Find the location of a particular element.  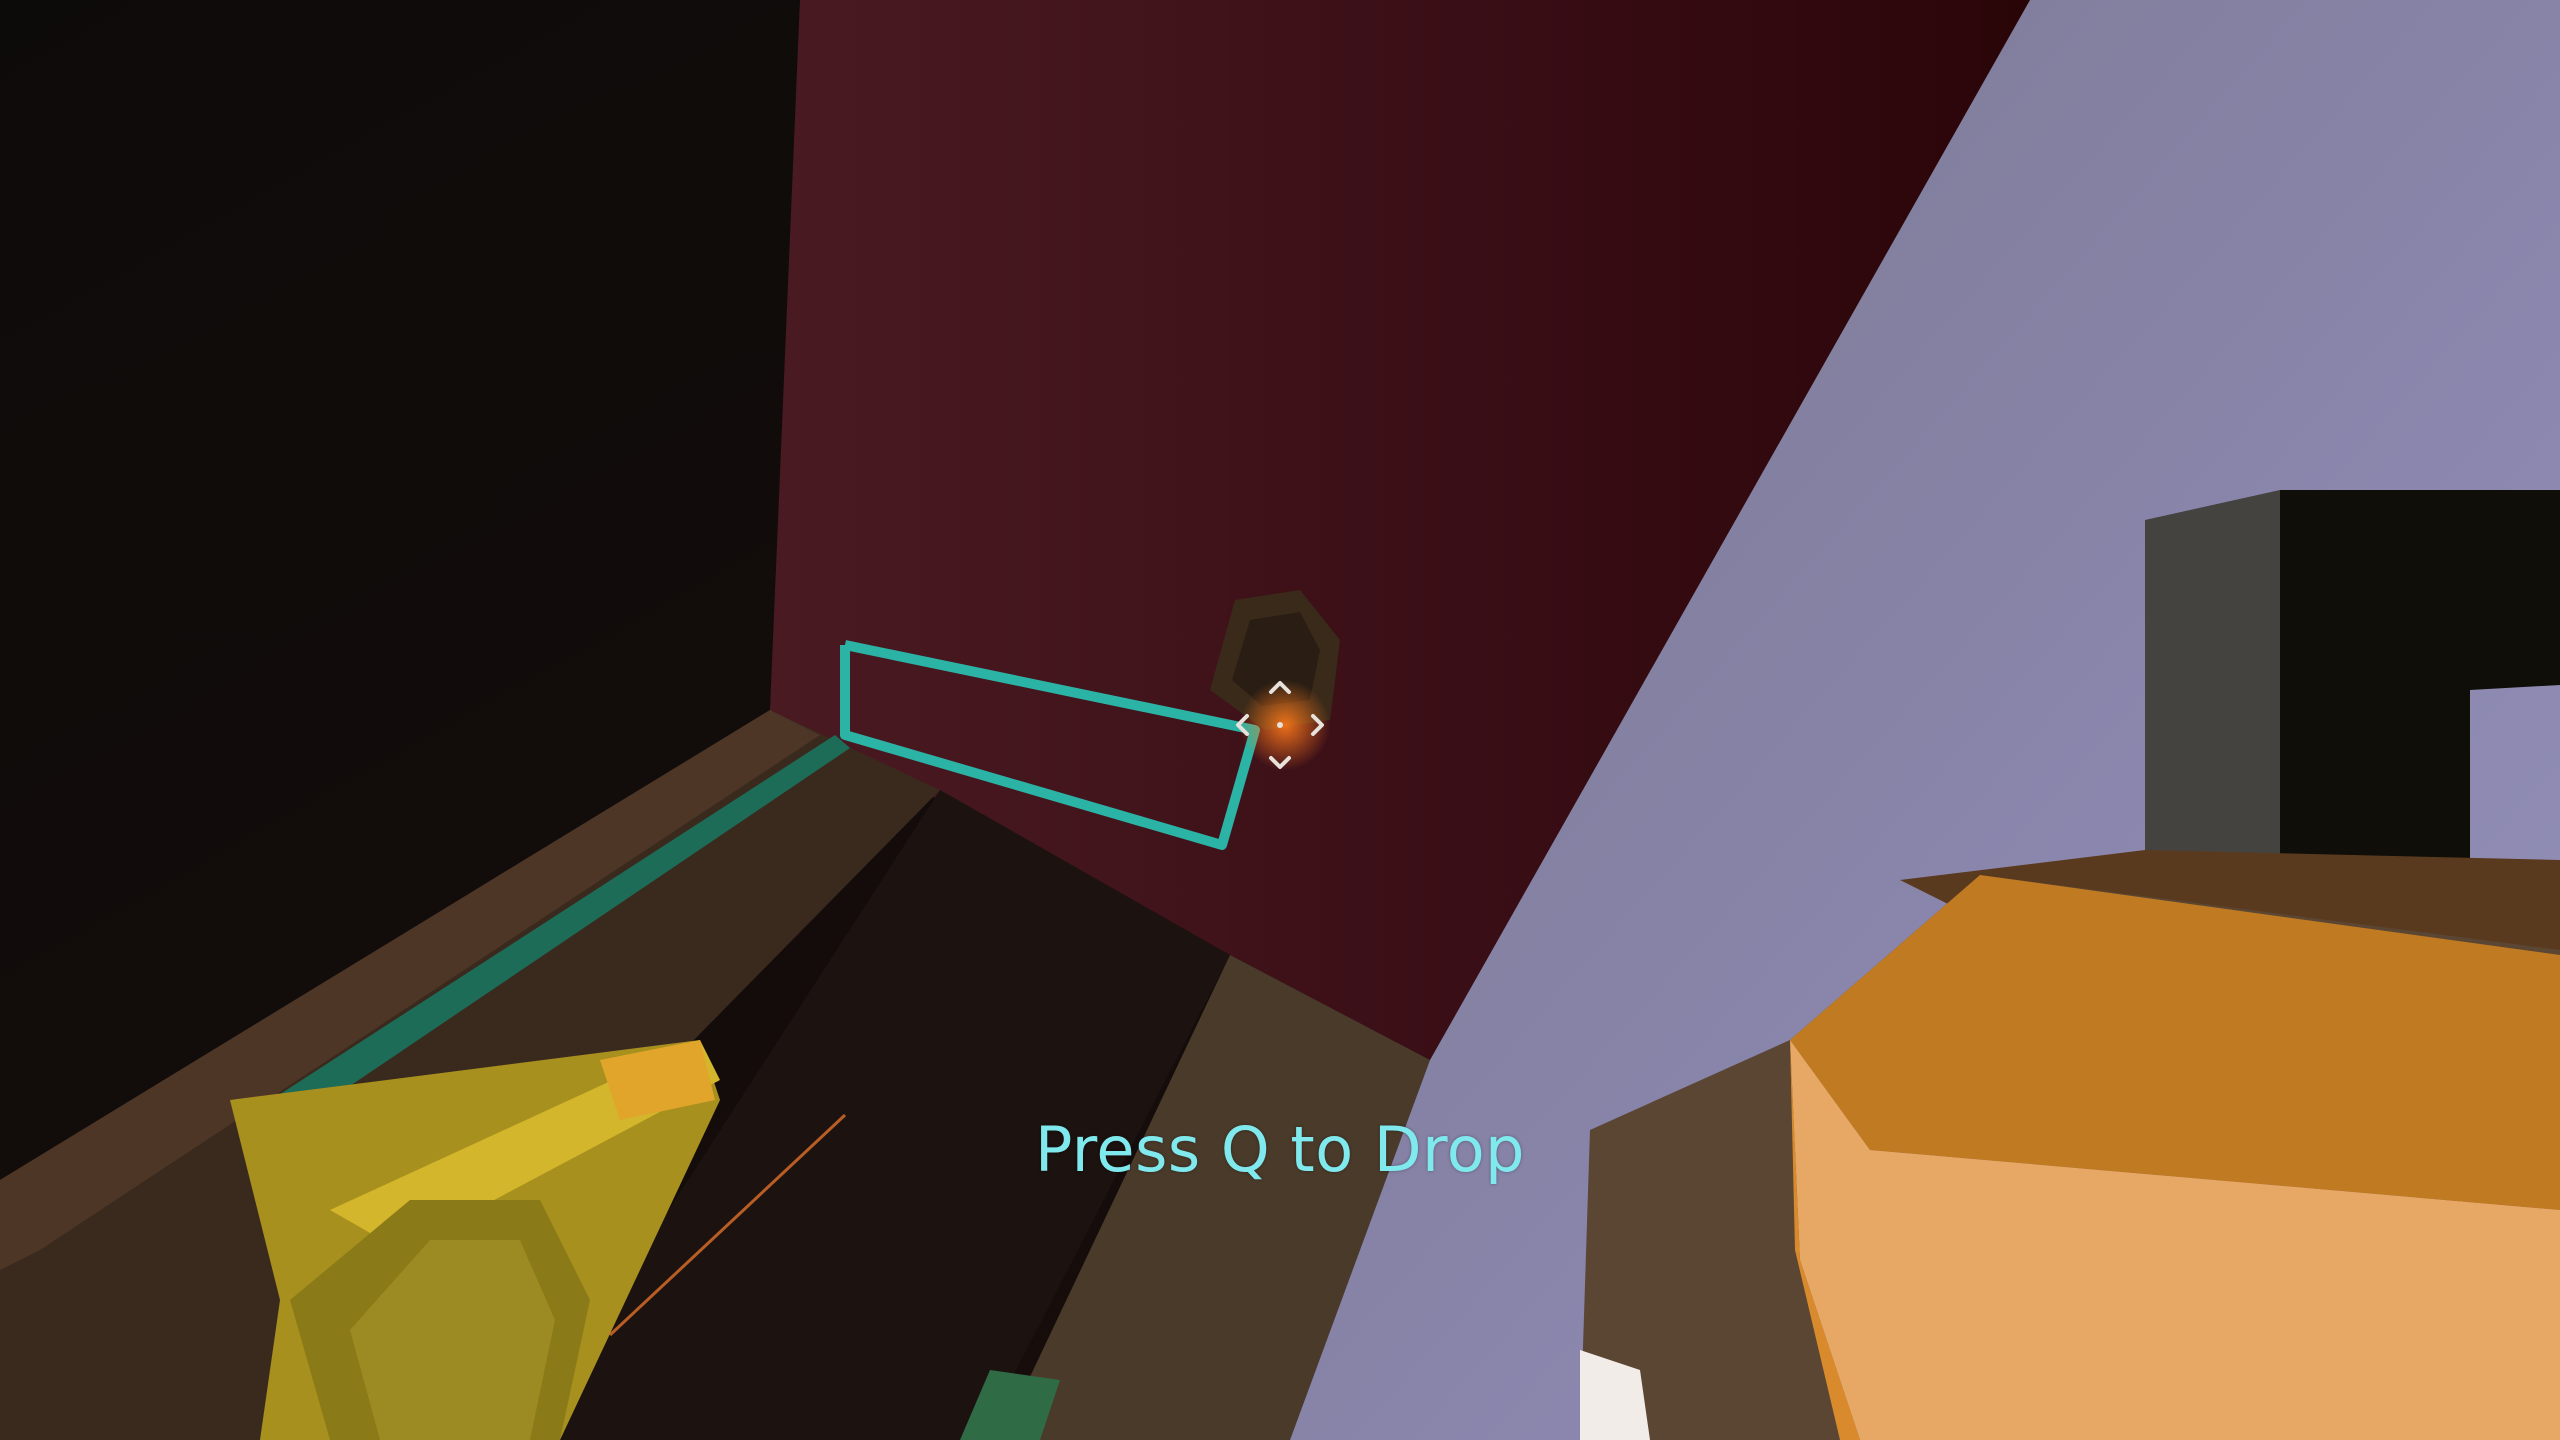

crosshair is located at coordinates (1280, 725).